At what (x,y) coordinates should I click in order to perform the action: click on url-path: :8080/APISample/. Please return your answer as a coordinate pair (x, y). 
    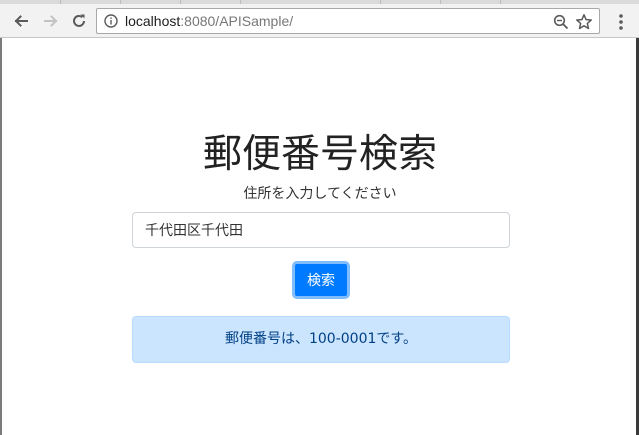
    Looking at the image, I should click on (237, 21).